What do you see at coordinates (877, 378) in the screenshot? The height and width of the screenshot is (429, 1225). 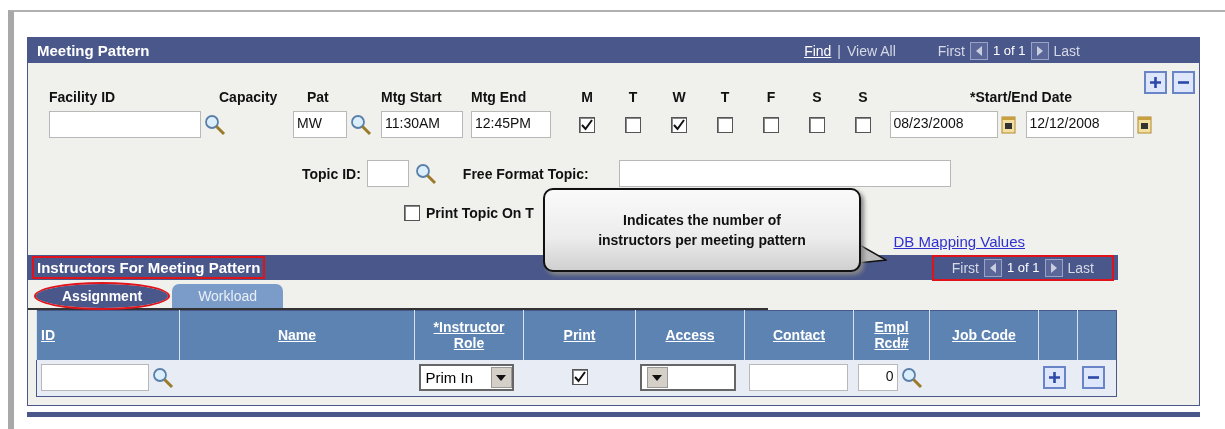 I see `input-field: 0` at bounding box center [877, 378].